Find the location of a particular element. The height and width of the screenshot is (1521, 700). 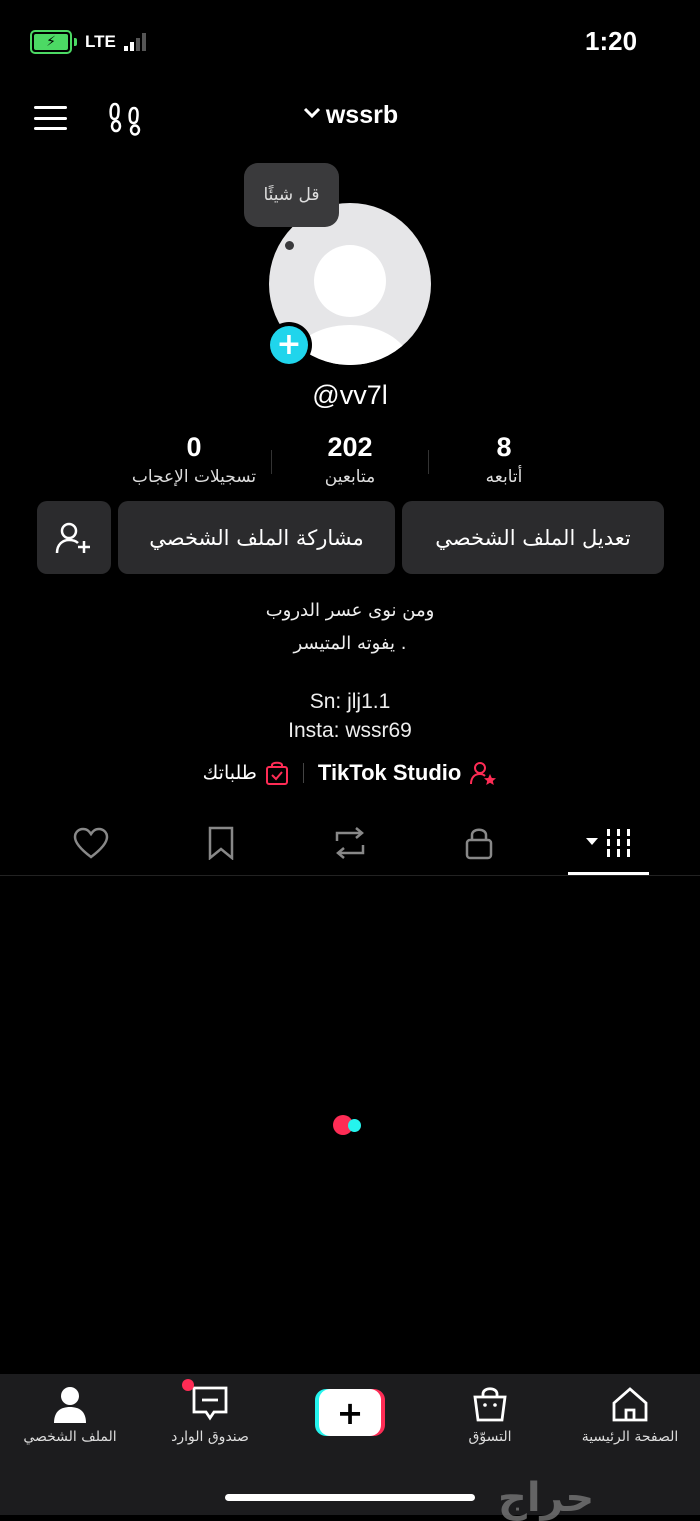

username-switcher: wssrb is located at coordinates (350, 115).